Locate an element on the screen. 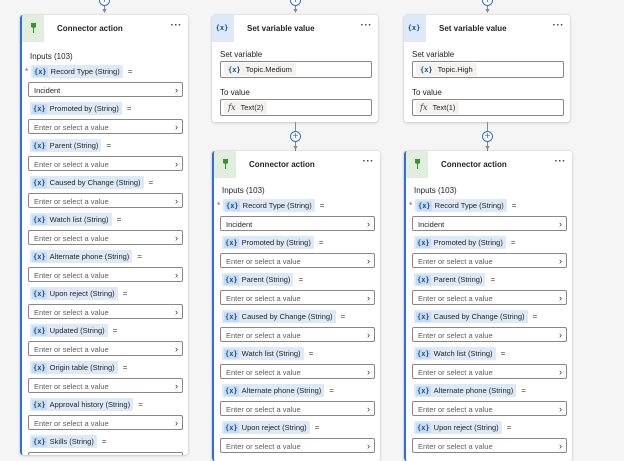 The image size is (624, 461). set-variable-field: {x} Topic.High is located at coordinates (488, 69).